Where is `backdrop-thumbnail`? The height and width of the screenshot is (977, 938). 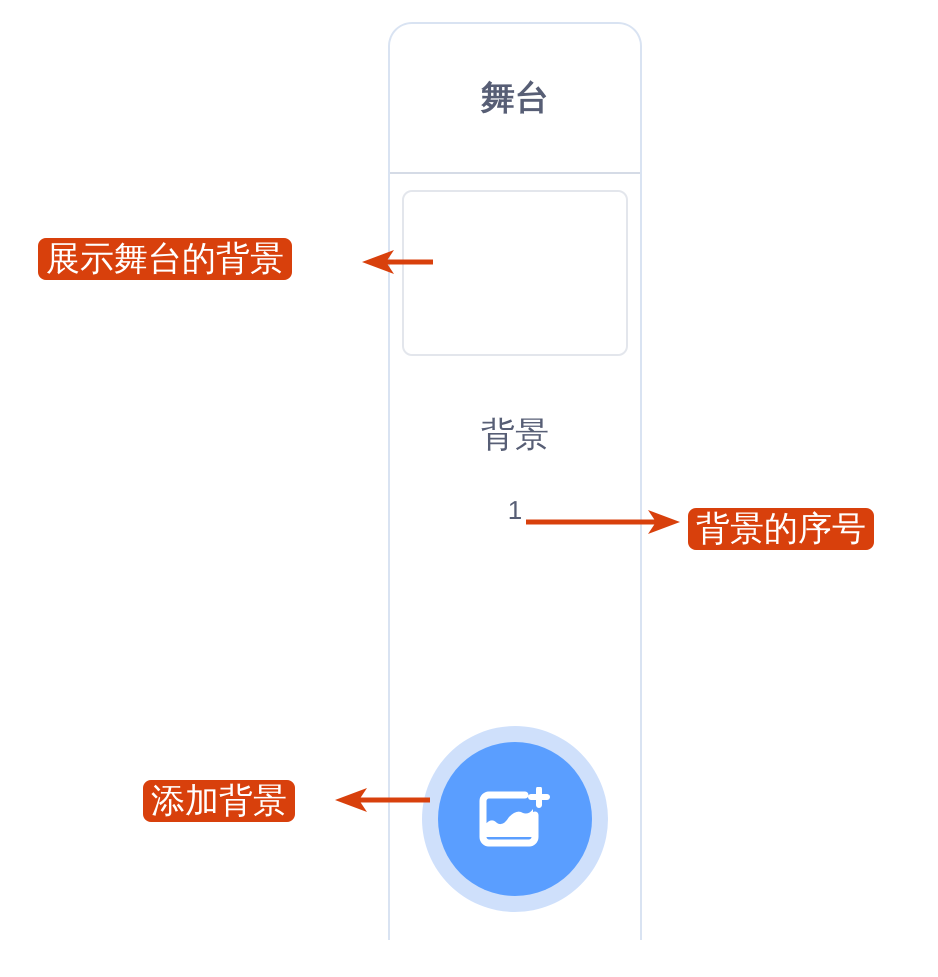 backdrop-thumbnail is located at coordinates (515, 273).